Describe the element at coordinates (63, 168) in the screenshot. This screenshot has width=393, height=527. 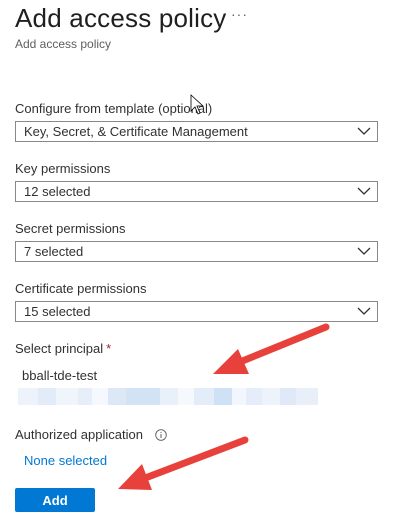
I see `key-permissions-label: Key permissions` at that location.